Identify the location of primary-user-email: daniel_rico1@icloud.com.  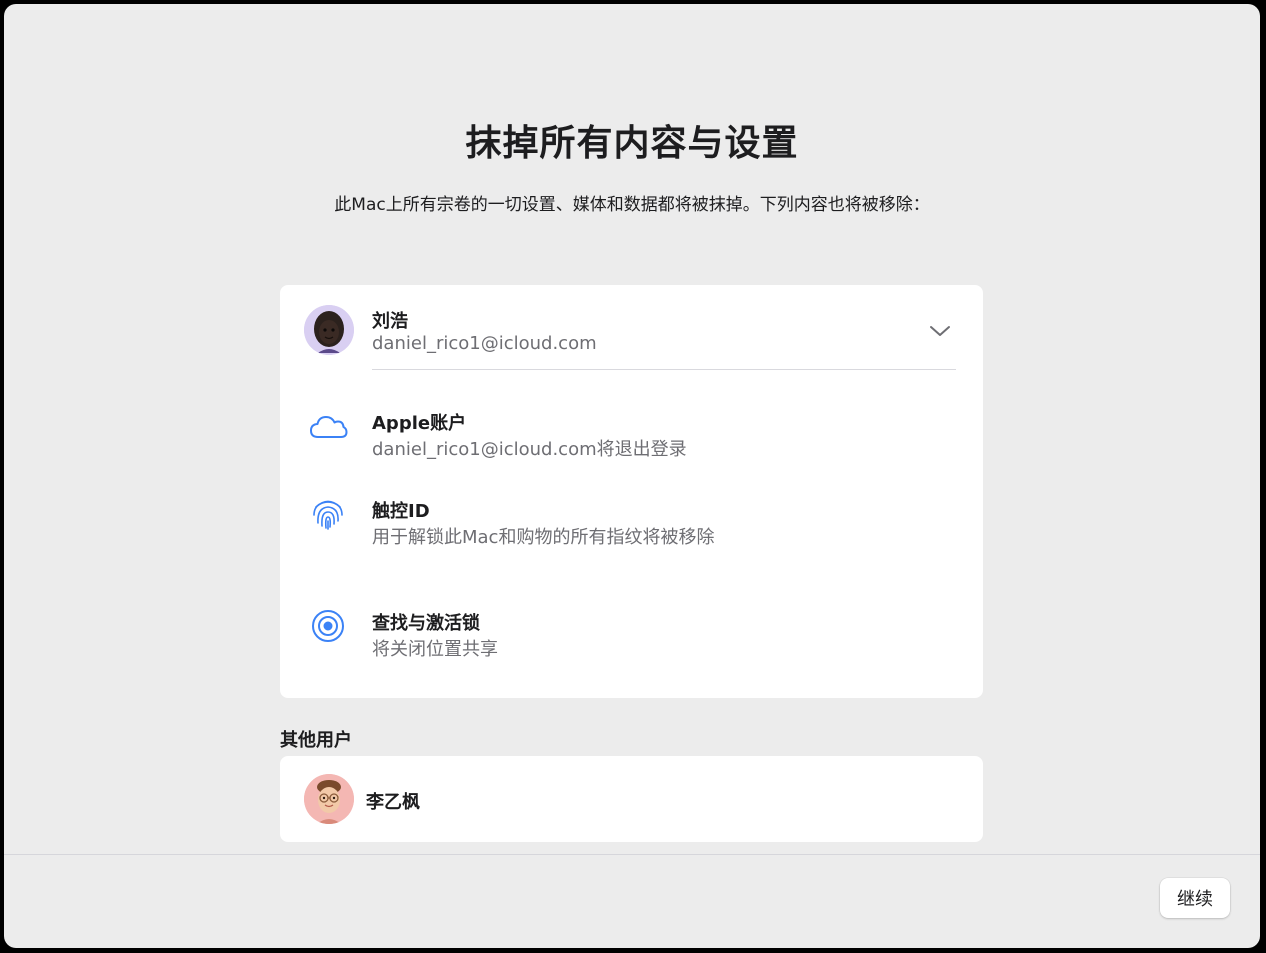
(484, 343).